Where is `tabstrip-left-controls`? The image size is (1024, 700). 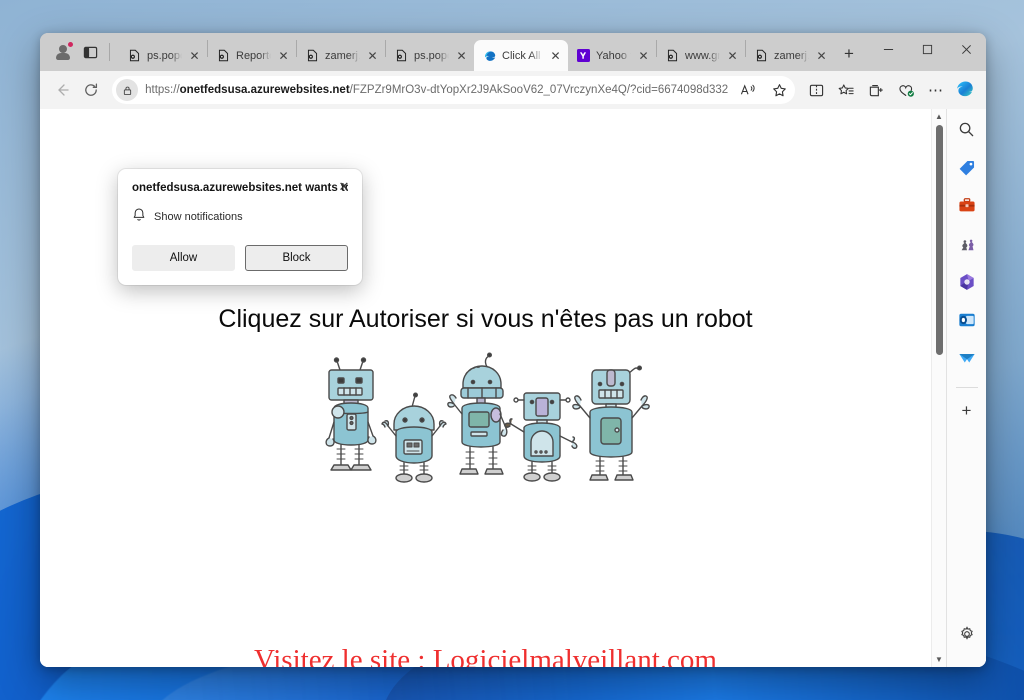 tabstrip-left-controls is located at coordinates (82, 52).